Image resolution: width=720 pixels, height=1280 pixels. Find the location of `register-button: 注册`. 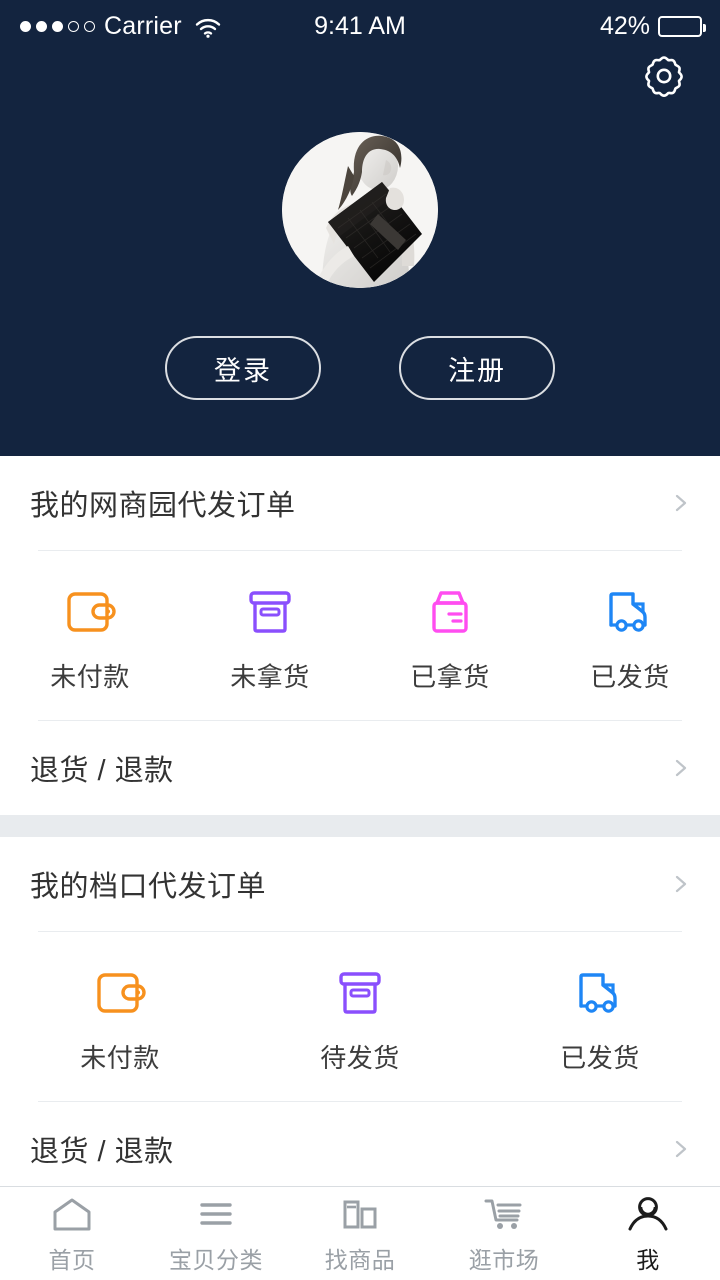

register-button: 注册 is located at coordinates (477, 368).